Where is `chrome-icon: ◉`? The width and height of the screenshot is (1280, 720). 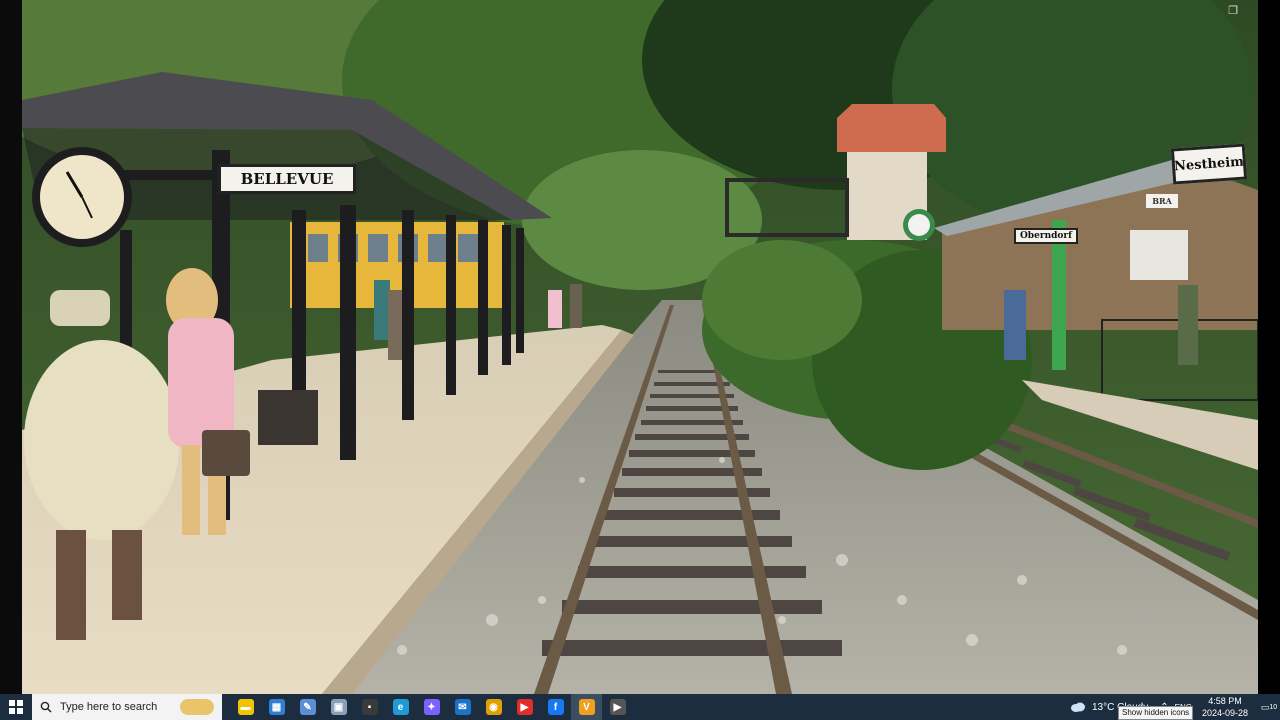 chrome-icon: ◉ is located at coordinates (493, 707).